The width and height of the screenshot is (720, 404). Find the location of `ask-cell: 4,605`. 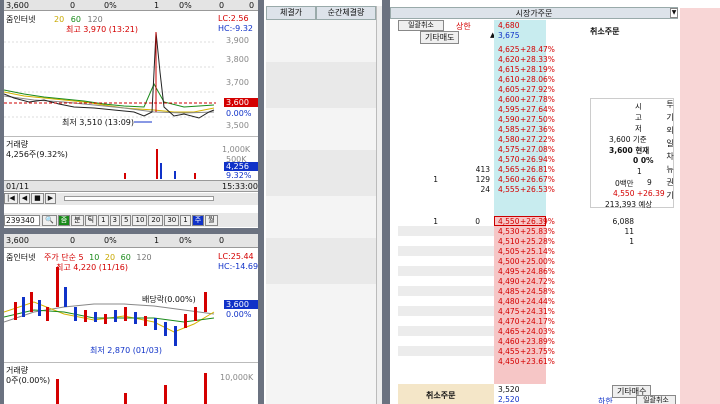

ask-cell: 4,605 is located at coordinates (508, 90).